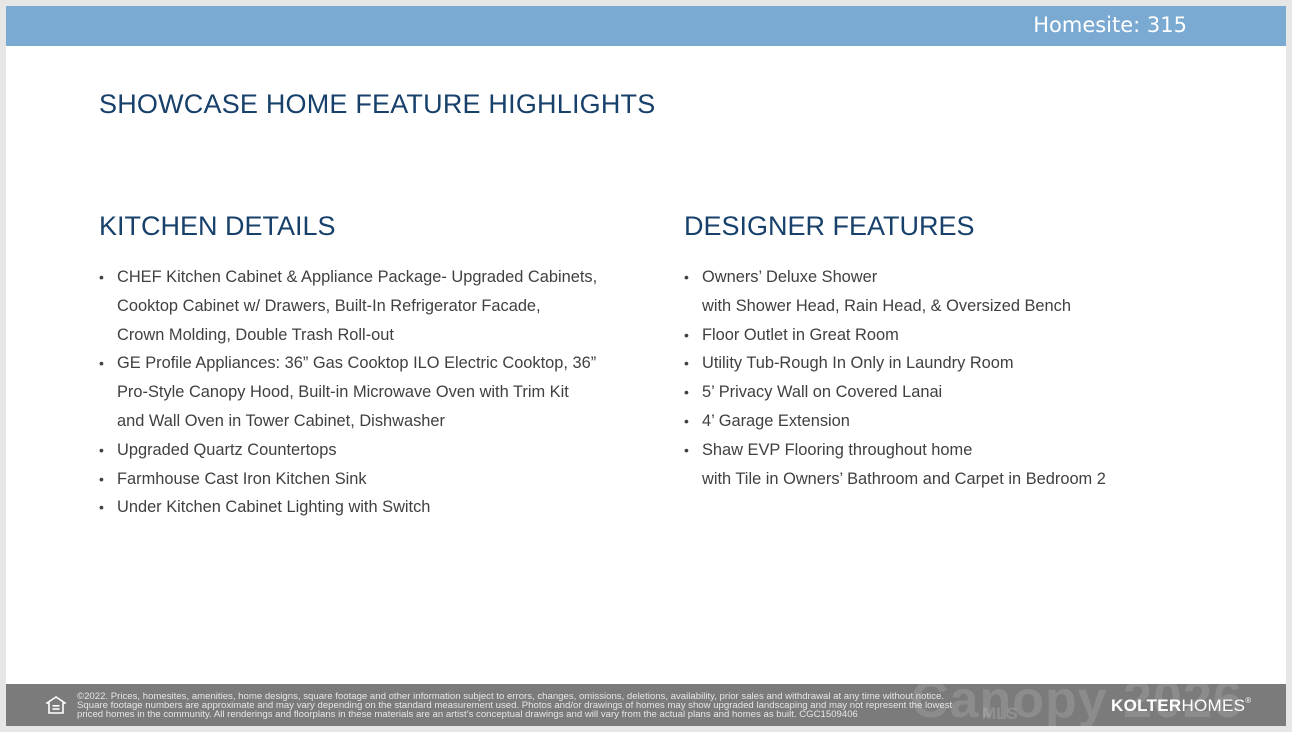 The width and height of the screenshot is (1292, 732). Describe the element at coordinates (255, 334) in the screenshot. I see `kitchen-item-text: Crown Molding, Double Trash Roll-out` at that location.